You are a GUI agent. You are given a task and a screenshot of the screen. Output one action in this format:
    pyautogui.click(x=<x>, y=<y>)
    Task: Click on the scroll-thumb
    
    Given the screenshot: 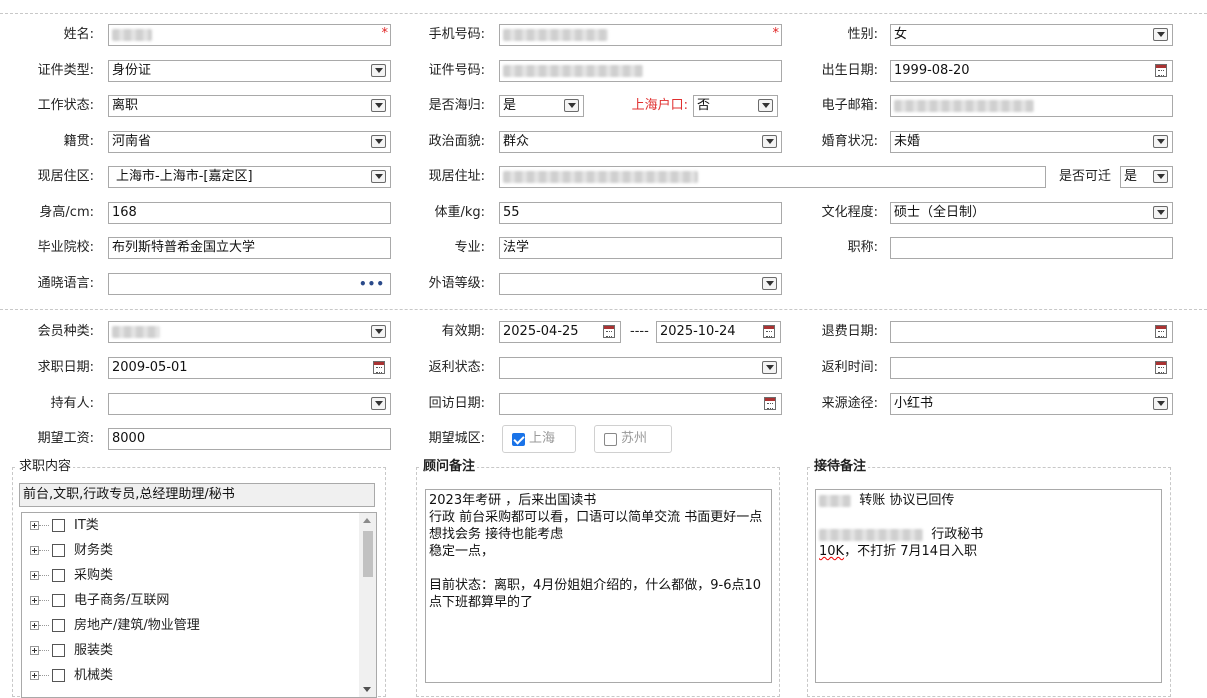 What is the action you would take?
    pyautogui.click(x=368, y=554)
    